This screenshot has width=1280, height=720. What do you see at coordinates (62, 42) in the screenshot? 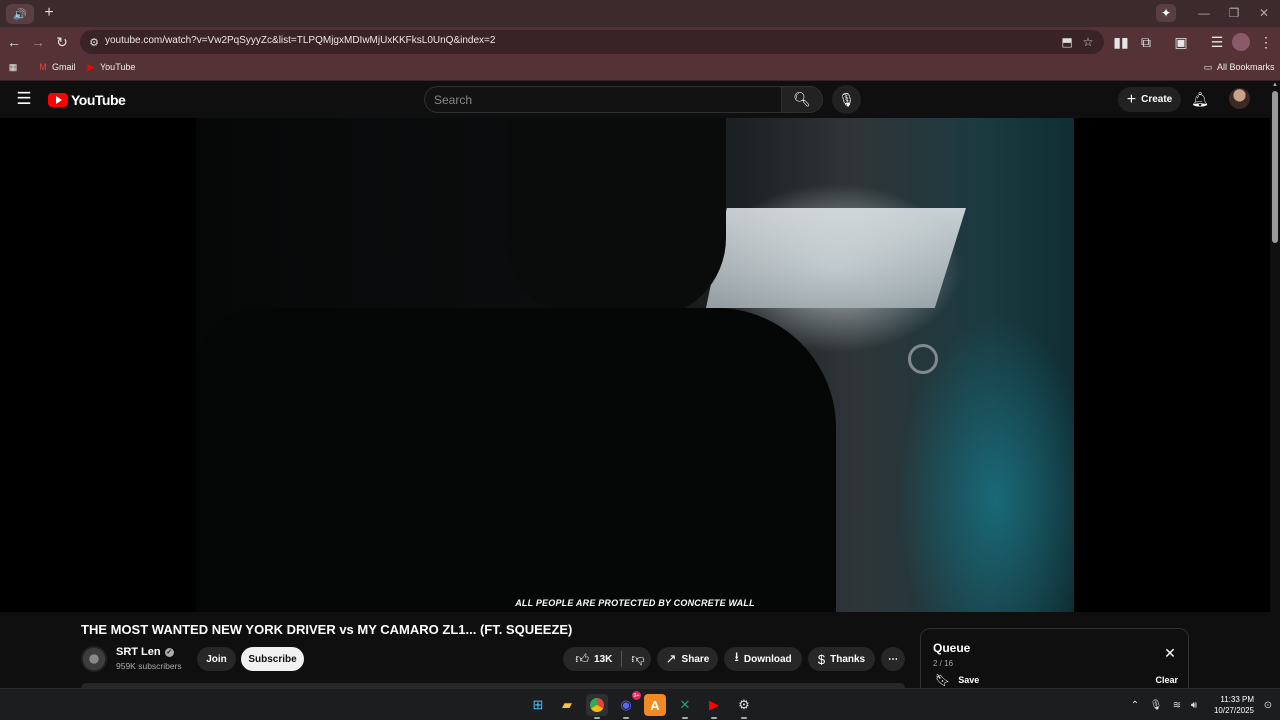
I see `reload-icon: ↻` at bounding box center [62, 42].